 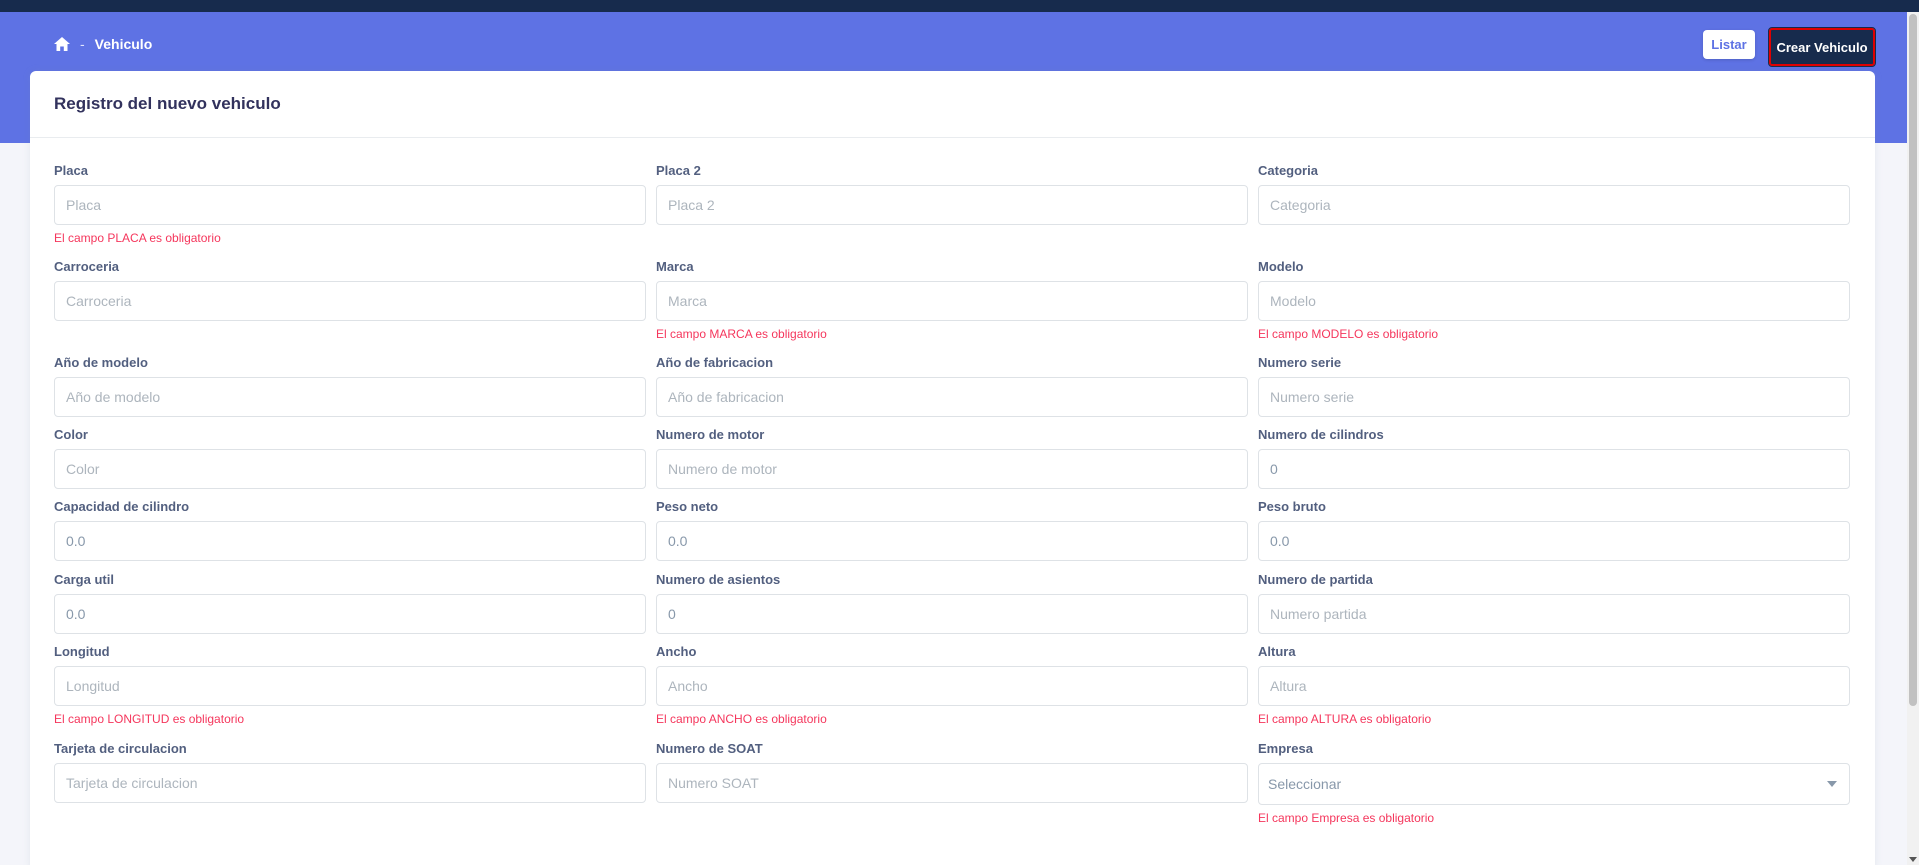 What do you see at coordinates (710, 434) in the screenshot?
I see `numero-motor-label: Numero de motor` at bounding box center [710, 434].